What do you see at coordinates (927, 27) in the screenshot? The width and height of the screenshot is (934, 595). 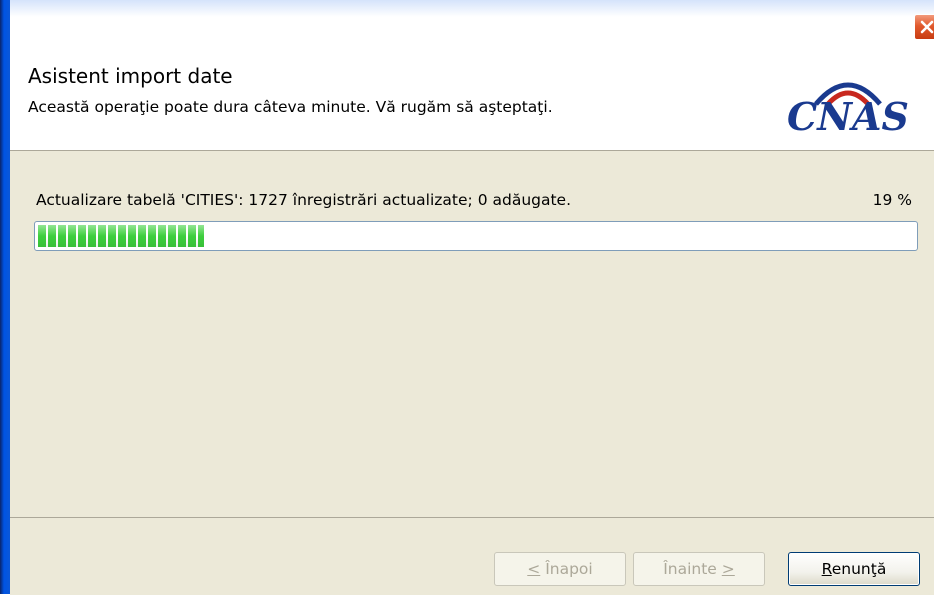 I see `close-icon` at bounding box center [927, 27].